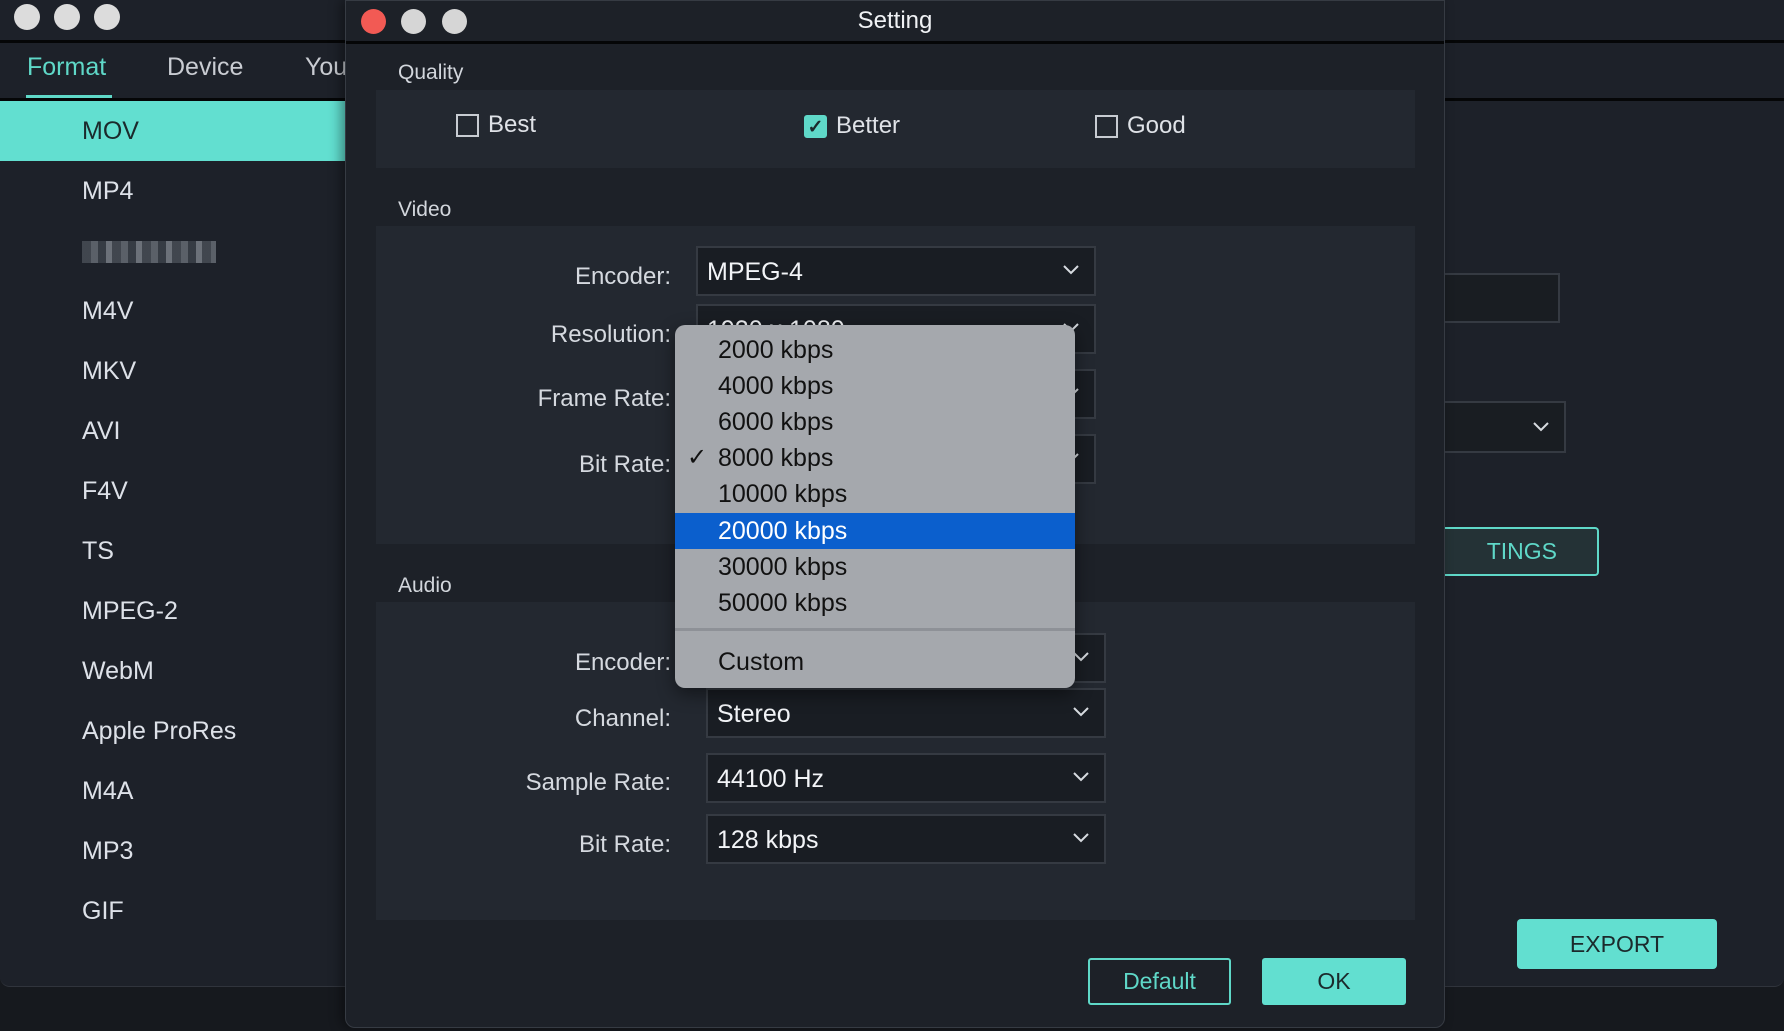 This screenshot has width=1784, height=1031. I want to click on format-item-mpeg2: MPEG-2, so click(172, 611).